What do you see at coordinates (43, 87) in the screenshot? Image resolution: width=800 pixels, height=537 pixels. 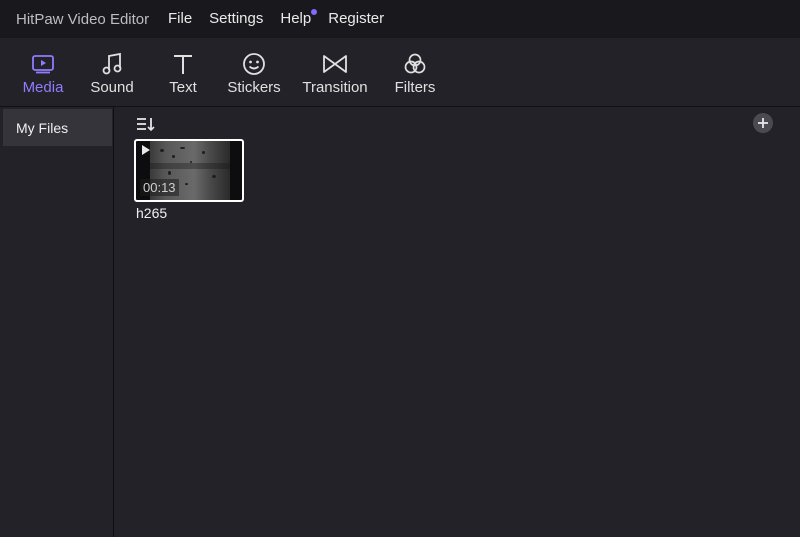 I see `tab-media-label: Media` at bounding box center [43, 87].